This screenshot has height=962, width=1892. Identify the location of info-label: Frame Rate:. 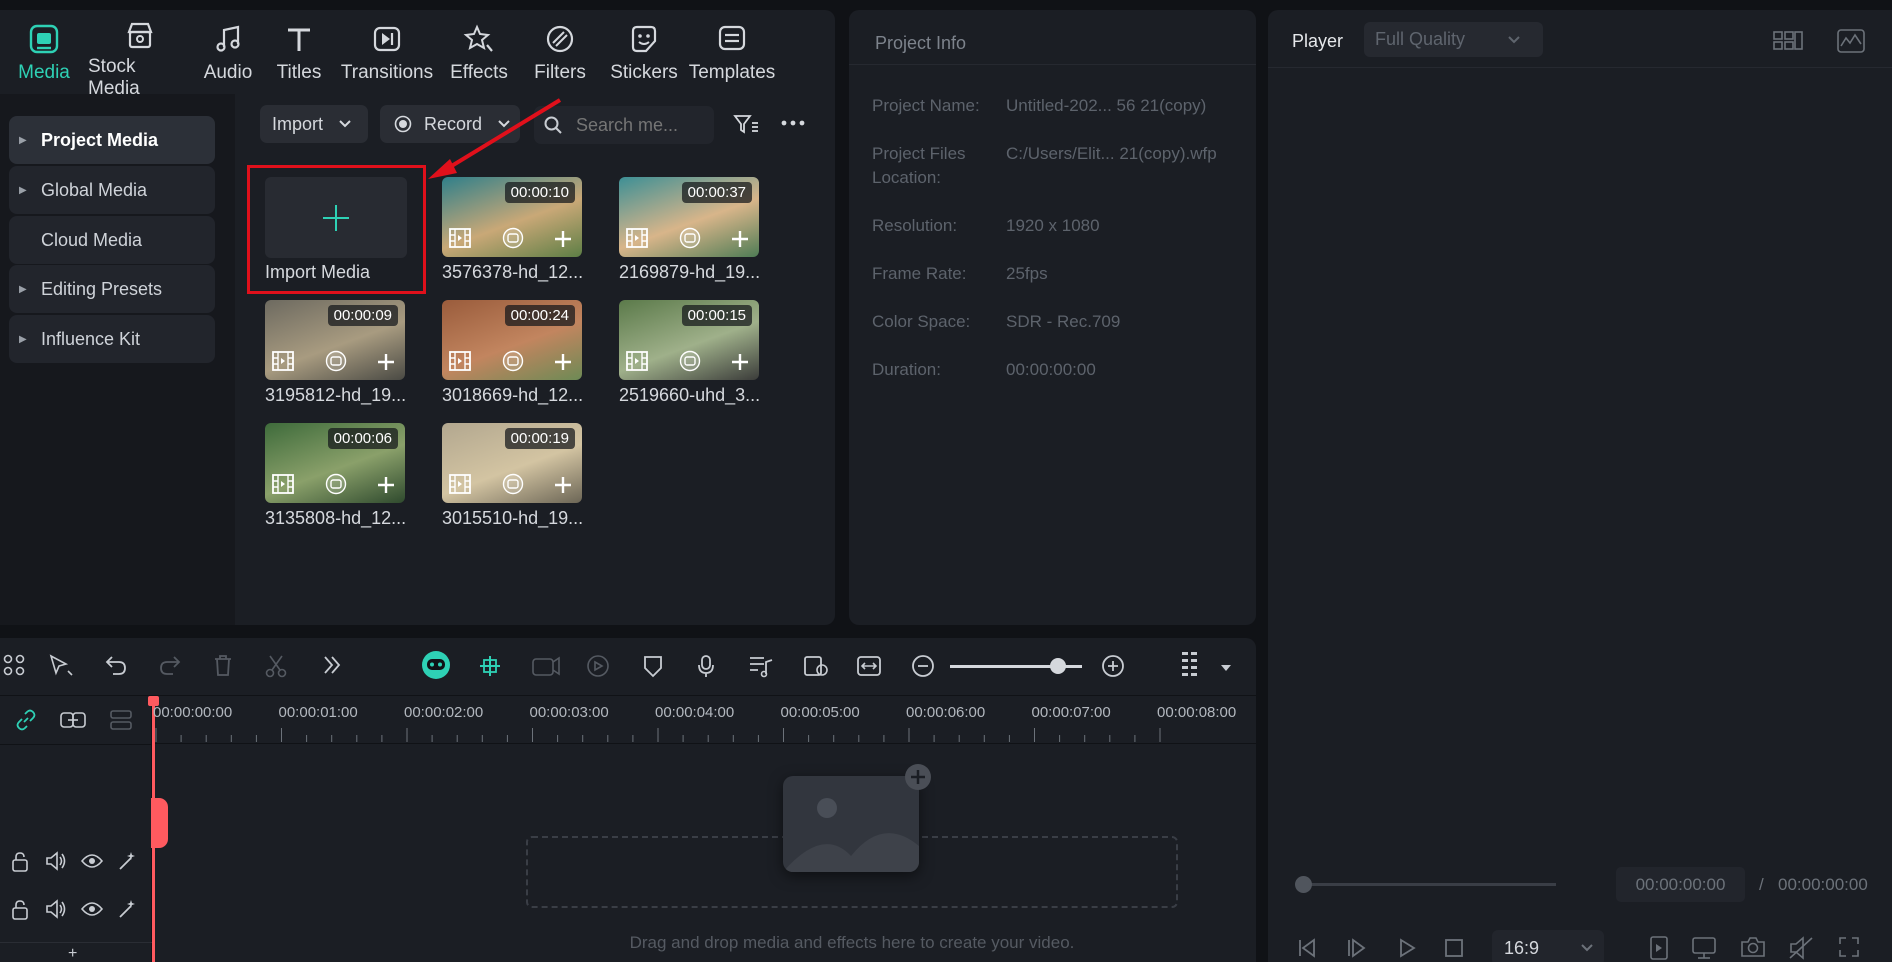
(919, 273).